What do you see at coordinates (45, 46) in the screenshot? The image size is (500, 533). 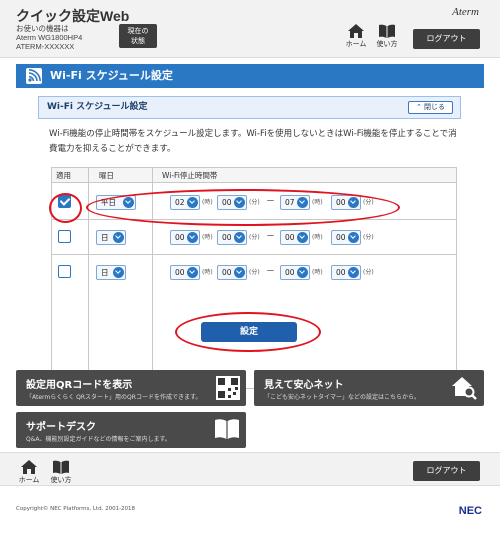 I see `device-ssid: ATERM-XXXXXX` at bounding box center [45, 46].